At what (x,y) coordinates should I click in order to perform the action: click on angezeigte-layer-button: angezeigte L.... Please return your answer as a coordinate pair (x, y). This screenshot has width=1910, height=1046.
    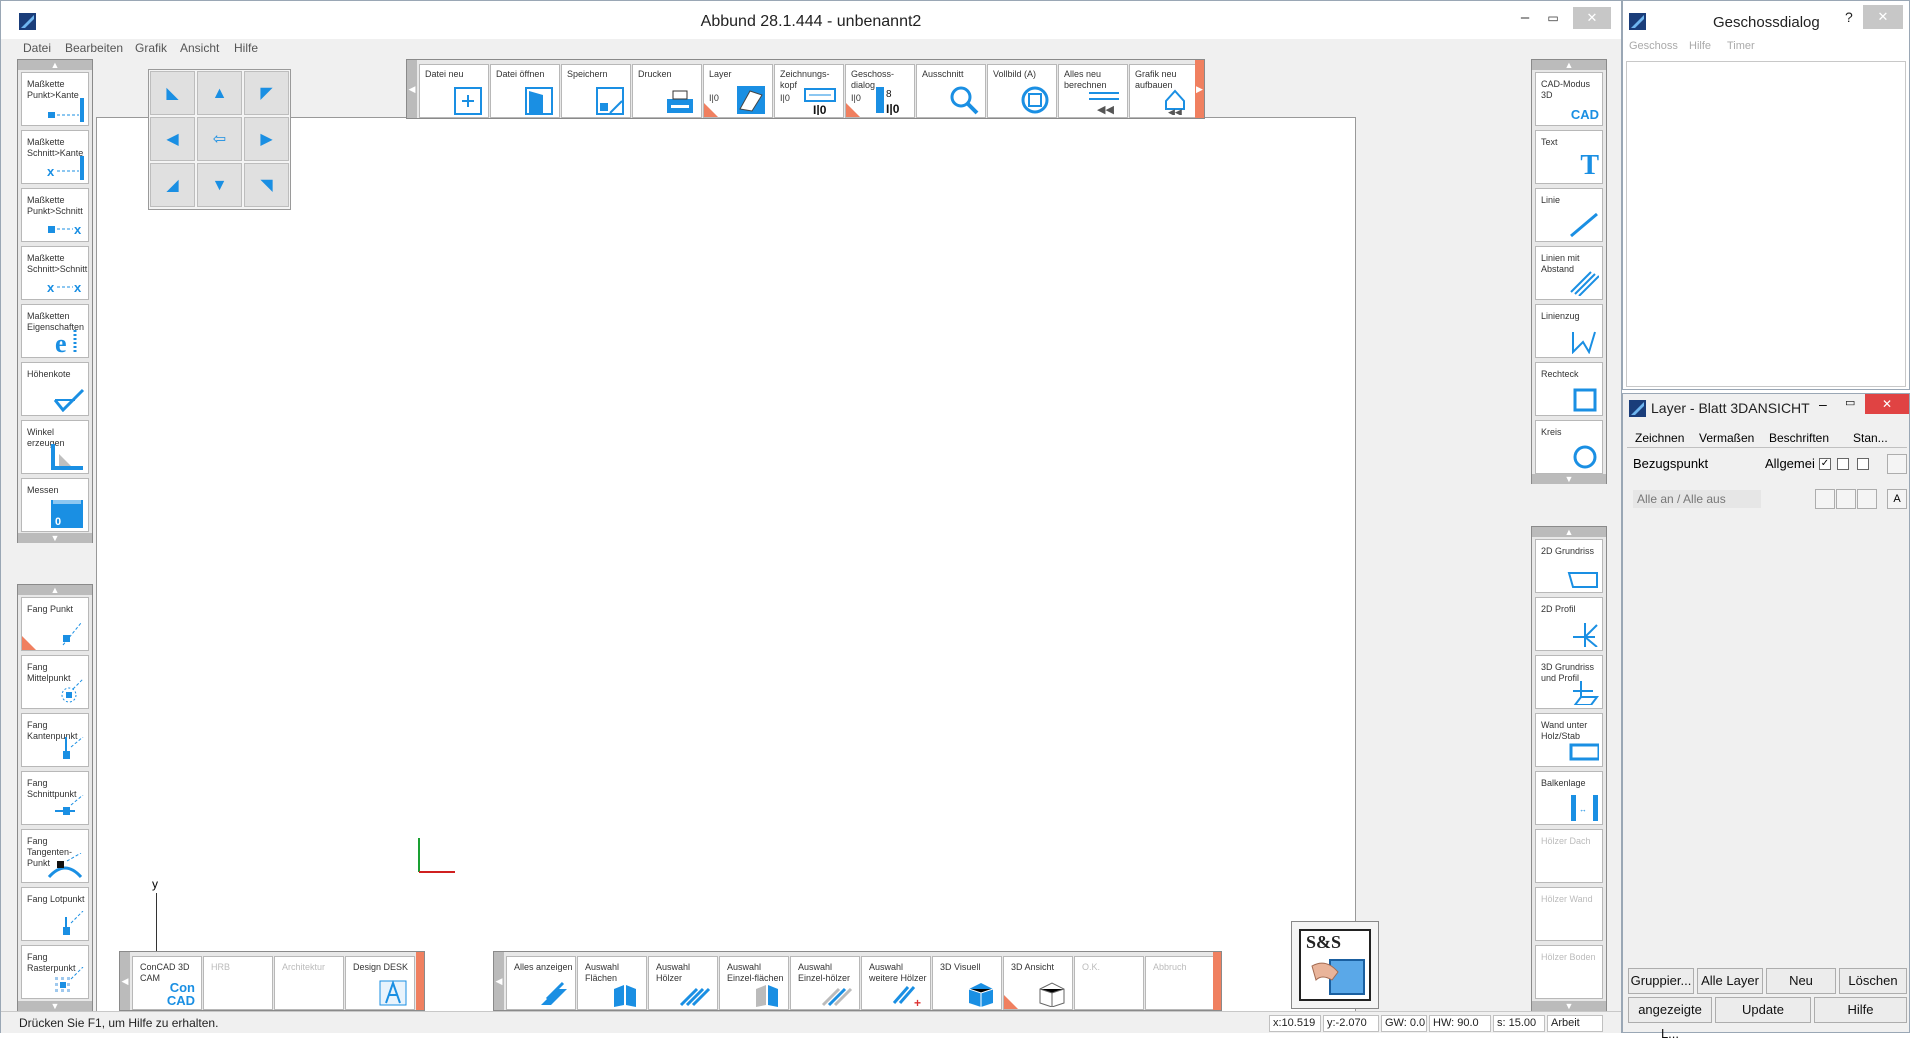
    Looking at the image, I should click on (1670, 1019).